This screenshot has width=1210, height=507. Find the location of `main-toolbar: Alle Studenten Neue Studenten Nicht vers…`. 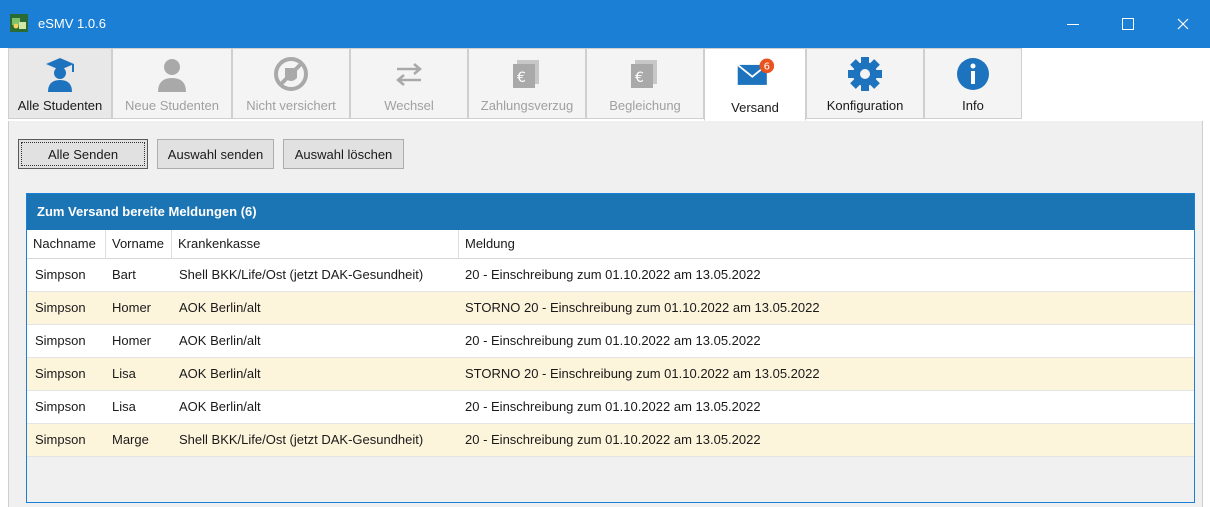

main-toolbar: Alle Studenten Neue Studenten Nicht vers… is located at coordinates (605, 84).